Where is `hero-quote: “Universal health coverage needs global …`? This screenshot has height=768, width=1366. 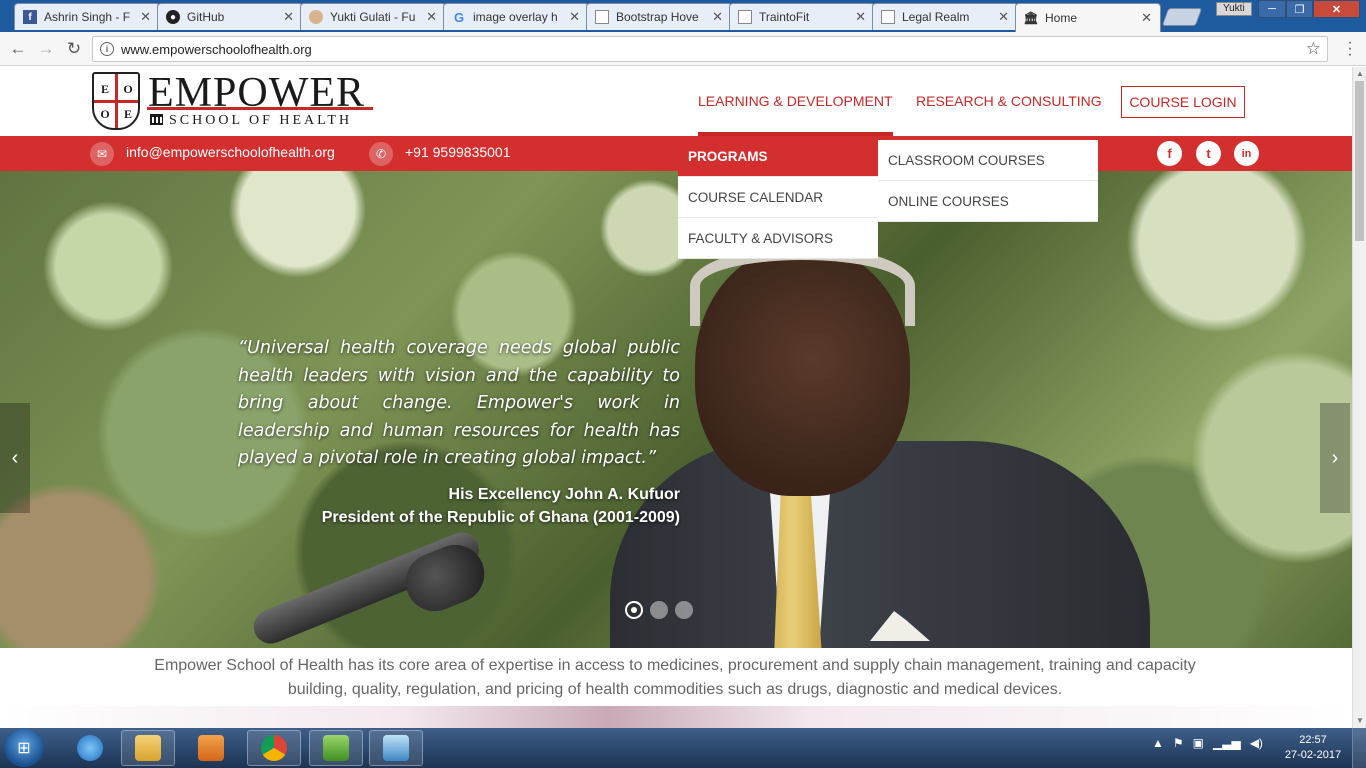
hero-quote: “Universal health coverage needs global … is located at coordinates (459, 403).